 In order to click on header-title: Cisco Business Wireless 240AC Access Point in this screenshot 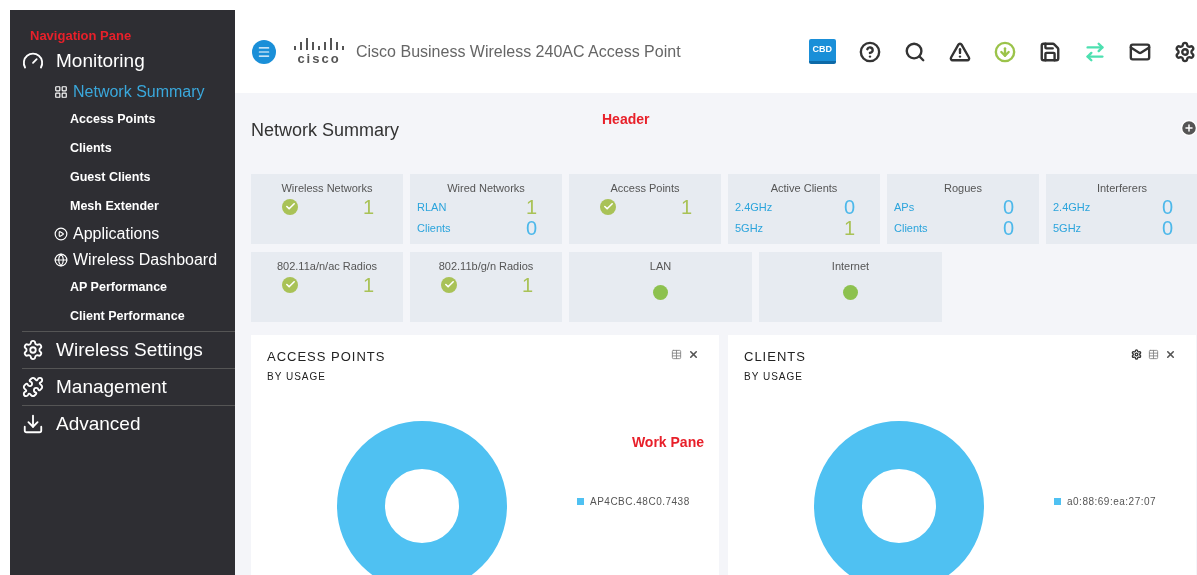, I will do `click(518, 51)`.